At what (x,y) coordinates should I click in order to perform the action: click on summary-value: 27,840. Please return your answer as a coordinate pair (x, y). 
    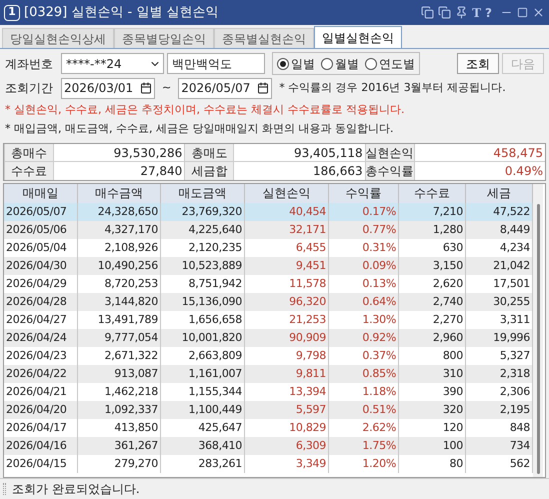
    Looking at the image, I should click on (161, 171).